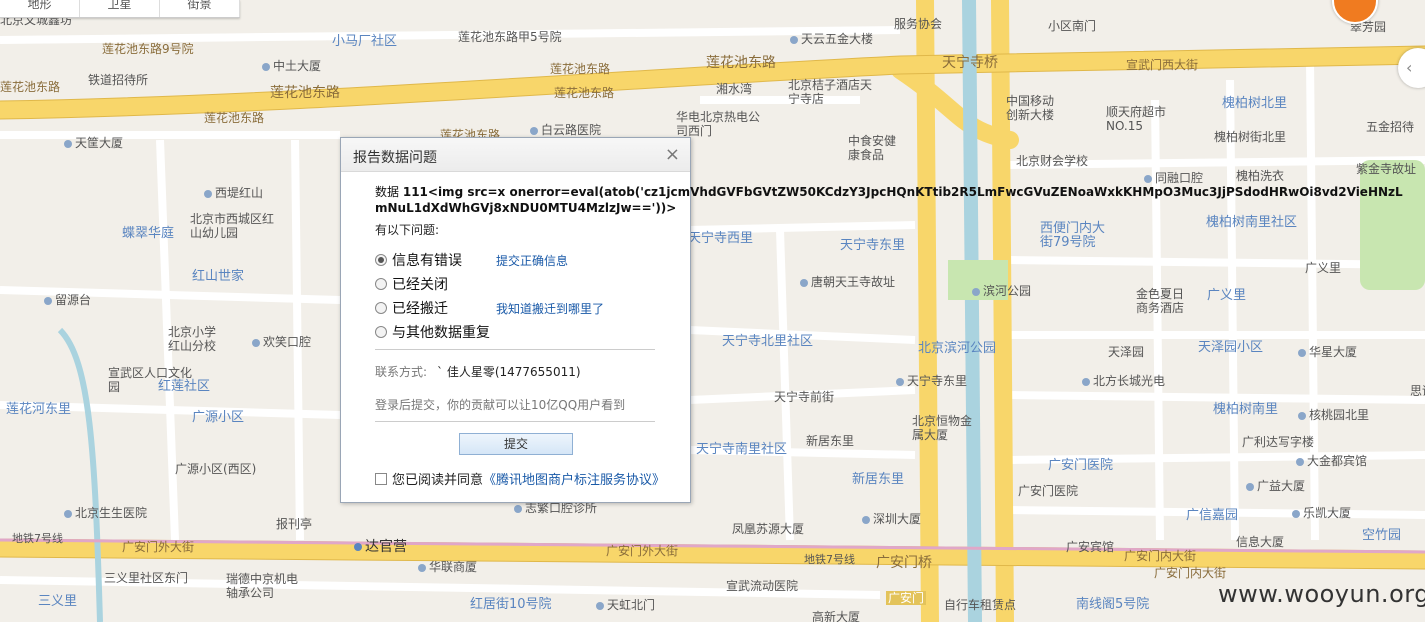 The image size is (1425, 622). Describe the element at coordinates (1321, 594) in the screenshot. I see `watermark: www.wooyun.org` at that location.